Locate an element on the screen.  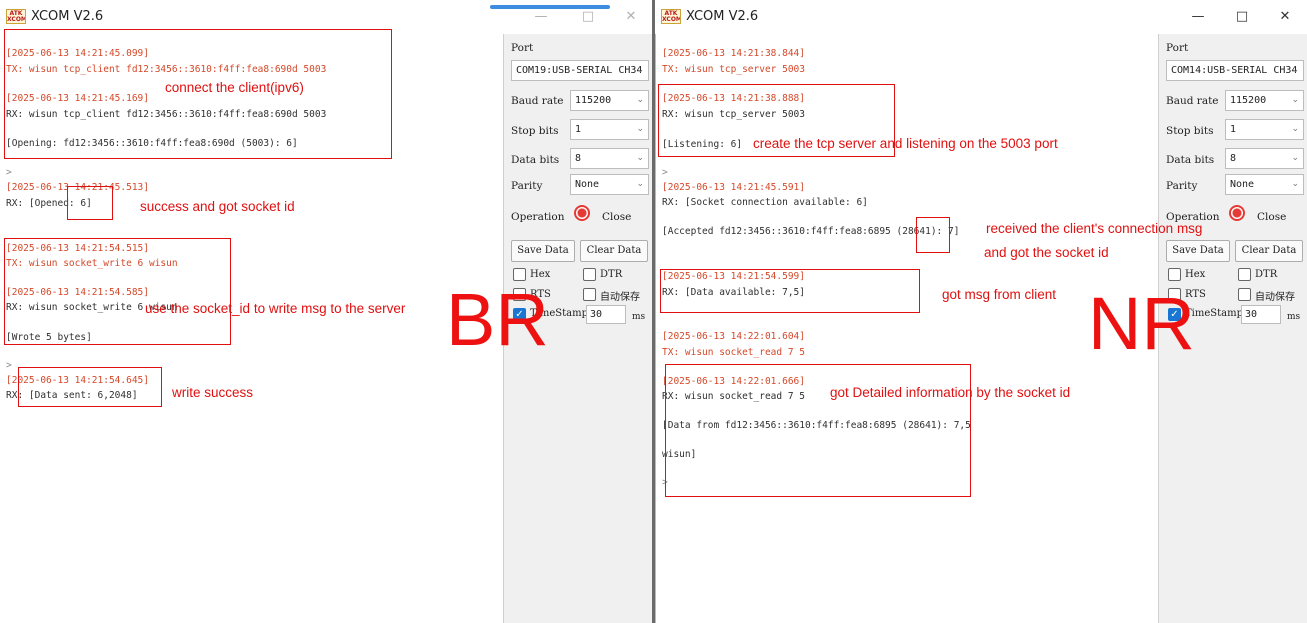
annotation-text: received the client's connection msg is located at coordinates (1094, 228).